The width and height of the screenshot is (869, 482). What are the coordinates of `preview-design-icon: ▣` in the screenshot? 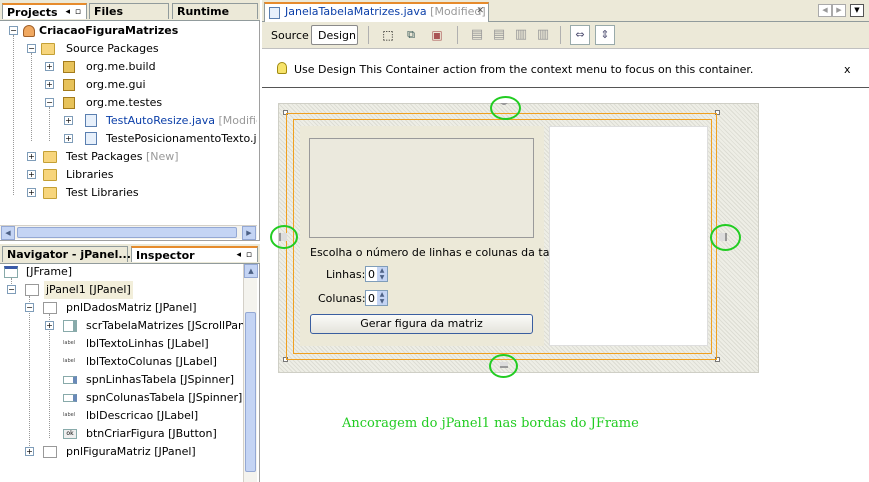 It's located at (437, 35).